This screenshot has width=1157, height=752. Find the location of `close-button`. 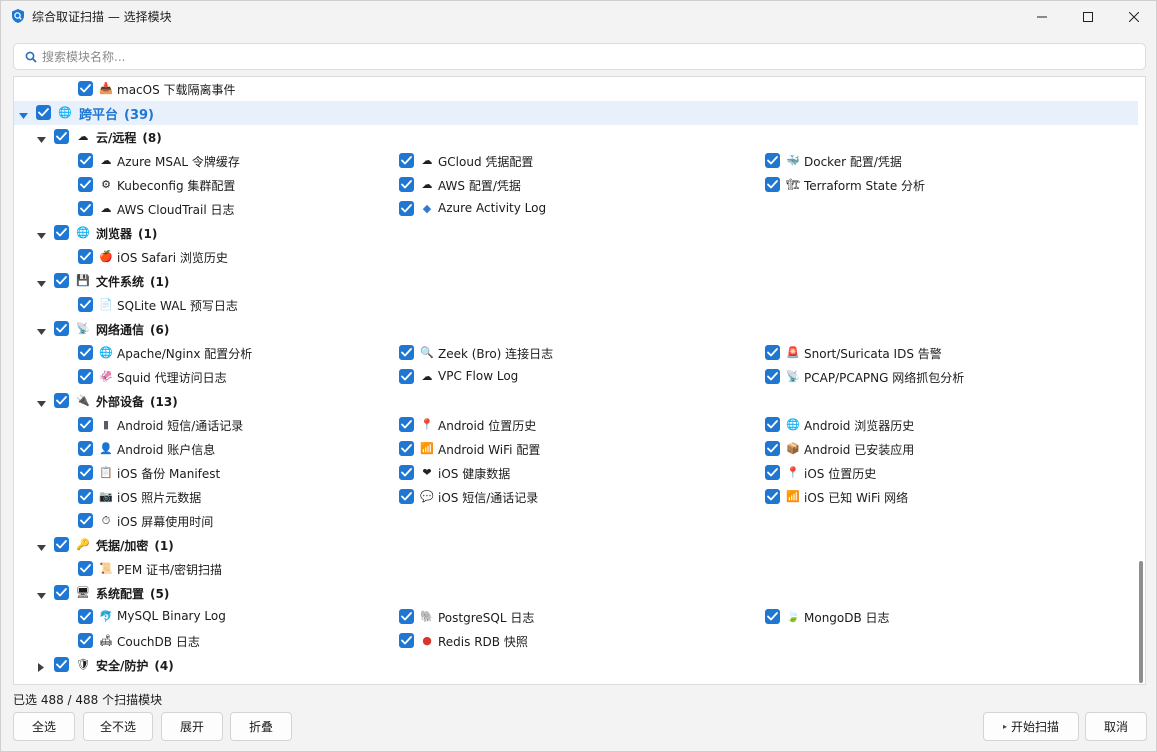

close-button is located at coordinates (1134, 16).